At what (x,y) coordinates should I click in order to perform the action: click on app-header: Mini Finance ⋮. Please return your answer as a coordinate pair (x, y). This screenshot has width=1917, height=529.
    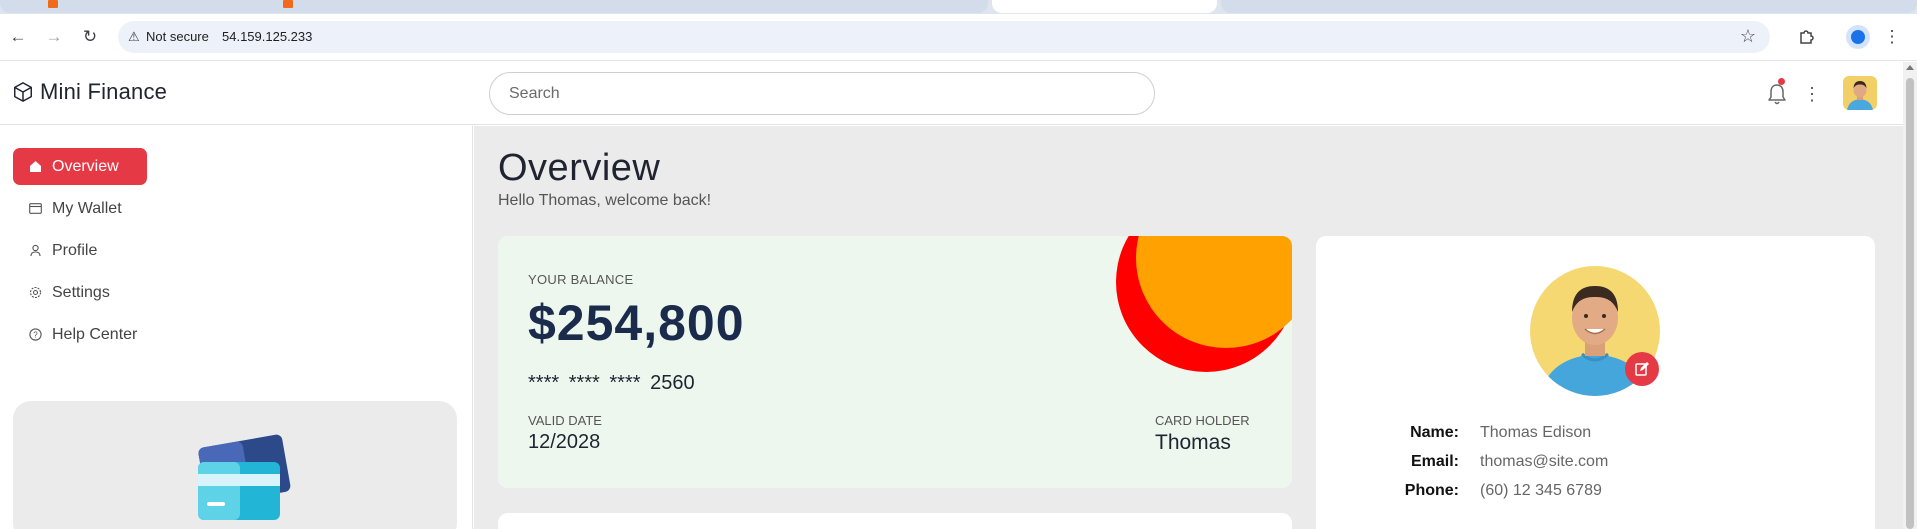
    Looking at the image, I should click on (951, 93).